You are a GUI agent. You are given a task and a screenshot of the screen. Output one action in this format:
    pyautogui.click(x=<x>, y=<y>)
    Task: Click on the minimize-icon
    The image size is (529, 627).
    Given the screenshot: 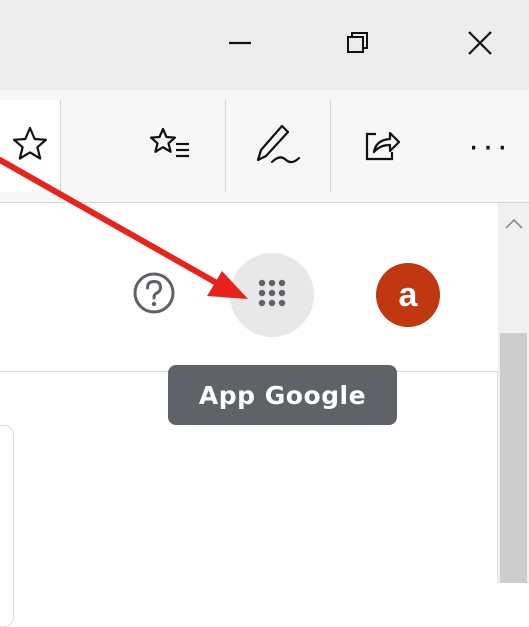 What is the action you would take?
    pyautogui.click(x=240, y=45)
    